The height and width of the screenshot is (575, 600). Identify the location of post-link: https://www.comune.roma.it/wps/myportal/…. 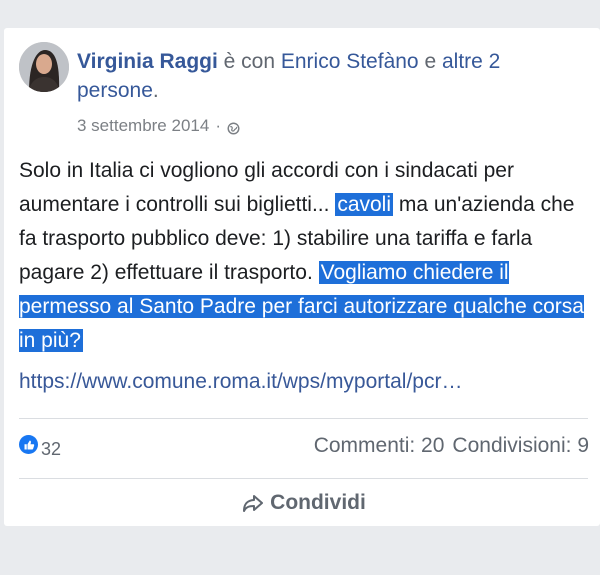
(299, 382).